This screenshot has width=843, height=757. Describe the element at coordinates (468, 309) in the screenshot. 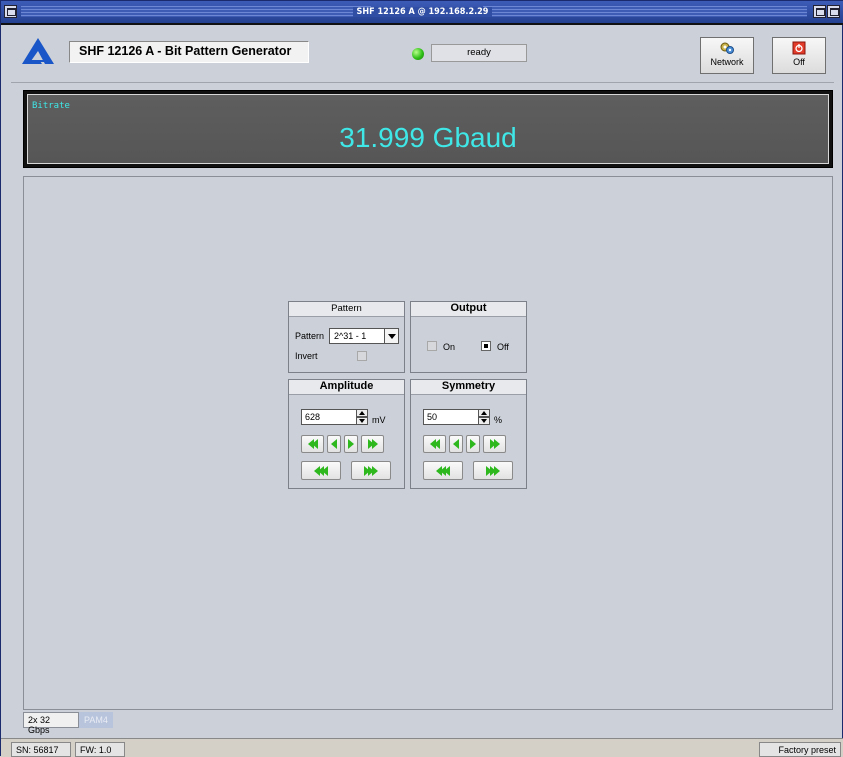

I see `output-header: Output` at that location.